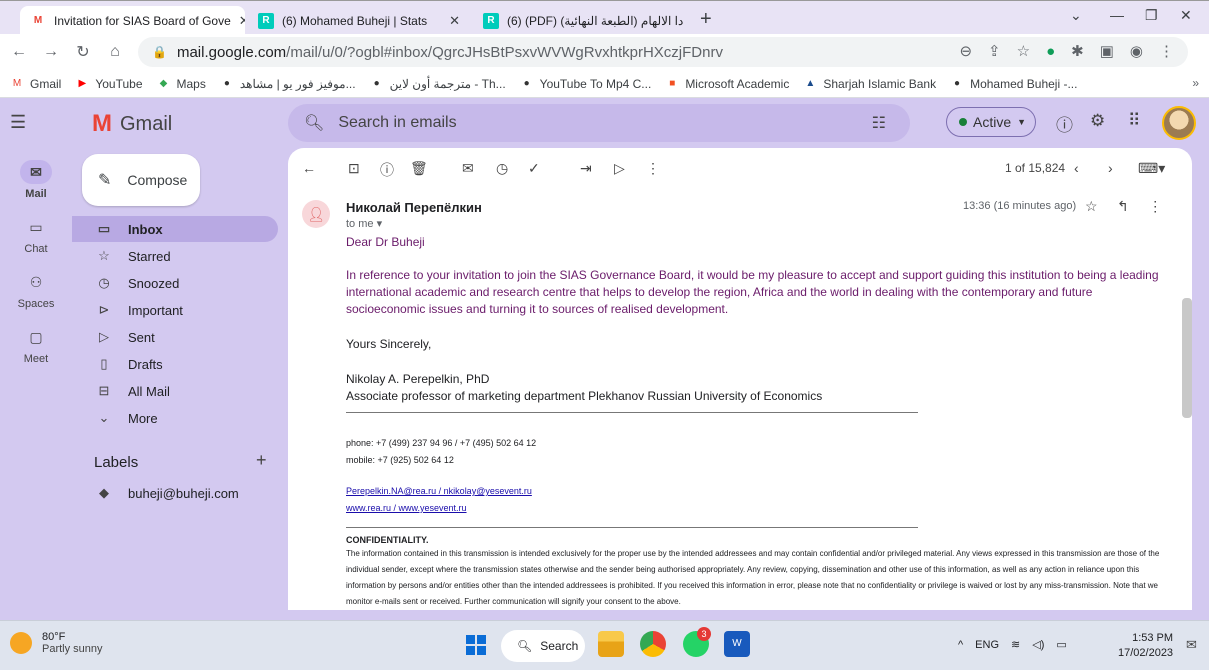 The width and height of the screenshot is (1209, 670). I want to click on extensions-icon: ✱, so click(1077, 51).